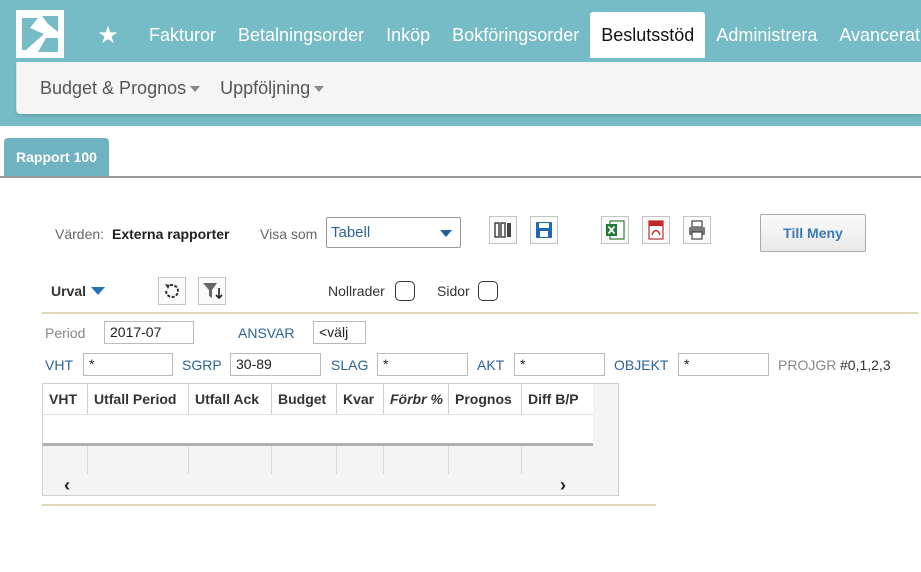 The image size is (921, 572). I want to click on column-header-budget: Budget, so click(304, 399).